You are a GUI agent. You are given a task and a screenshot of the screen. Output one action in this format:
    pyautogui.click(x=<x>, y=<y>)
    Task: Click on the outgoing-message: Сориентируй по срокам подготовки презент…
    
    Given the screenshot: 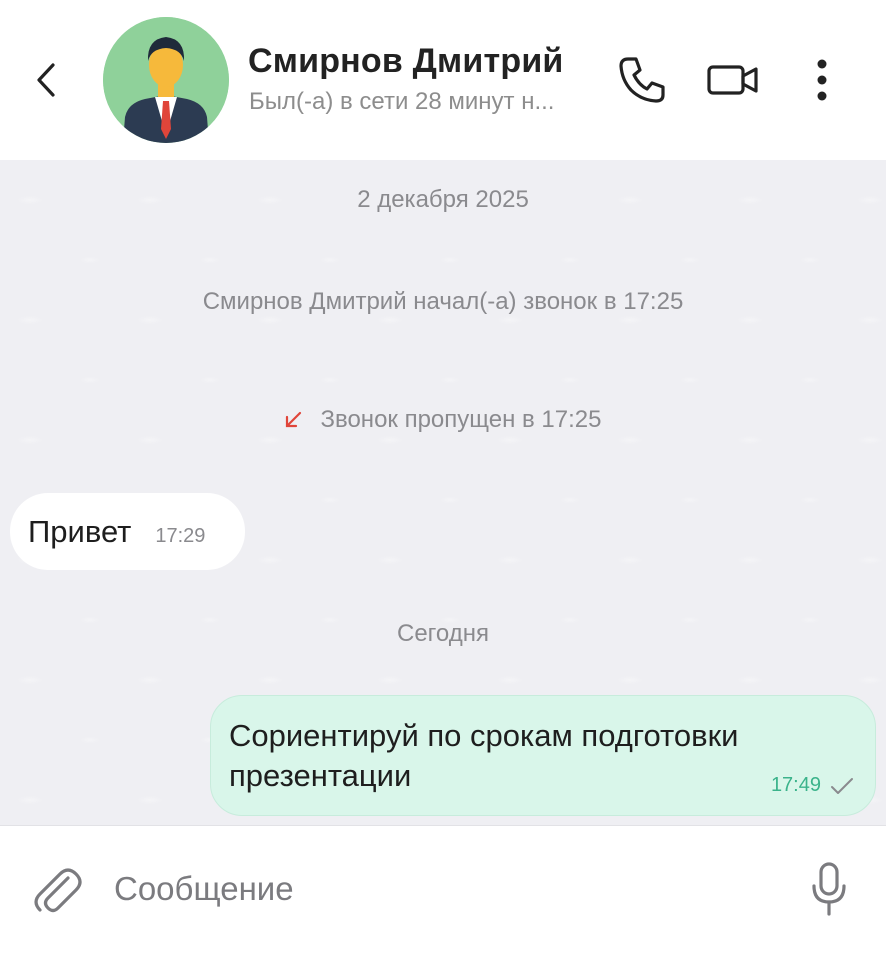 What is the action you would take?
    pyautogui.click(x=543, y=755)
    